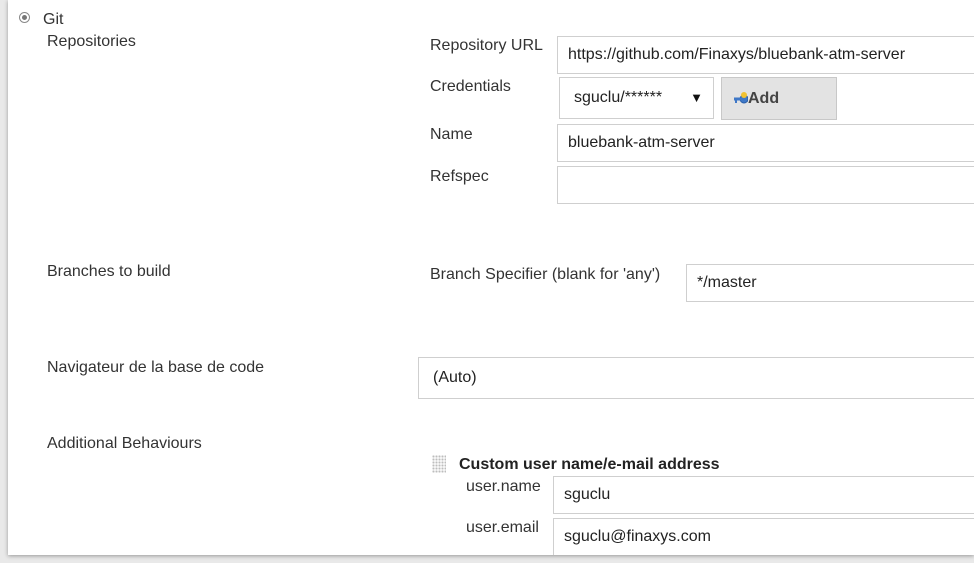 The height and width of the screenshot is (563, 974). What do you see at coordinates (545, 274) in the screenshot?
I see `branch-specifier-label: Branch Specifier (blank for 'any')` at bounding box center [545, 274].